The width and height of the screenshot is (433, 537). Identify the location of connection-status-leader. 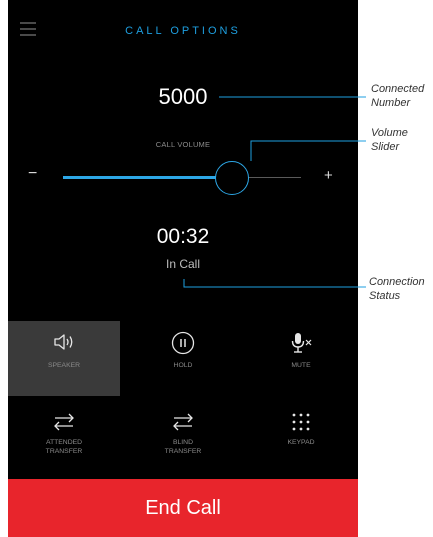
(274, 283).